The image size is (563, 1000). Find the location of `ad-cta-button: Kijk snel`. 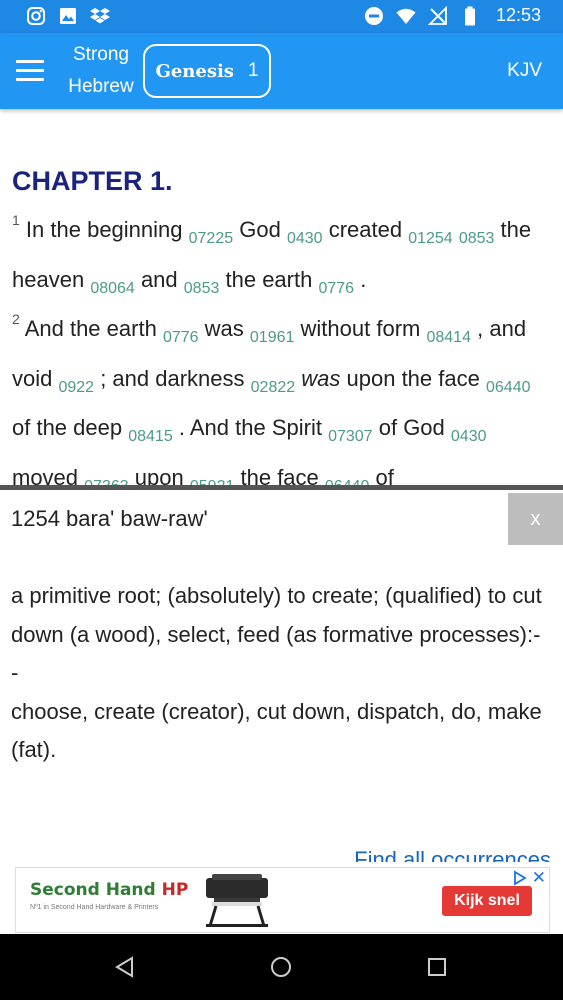

ad-cta-button: Kijk snel is located at coordinates (487, 901).